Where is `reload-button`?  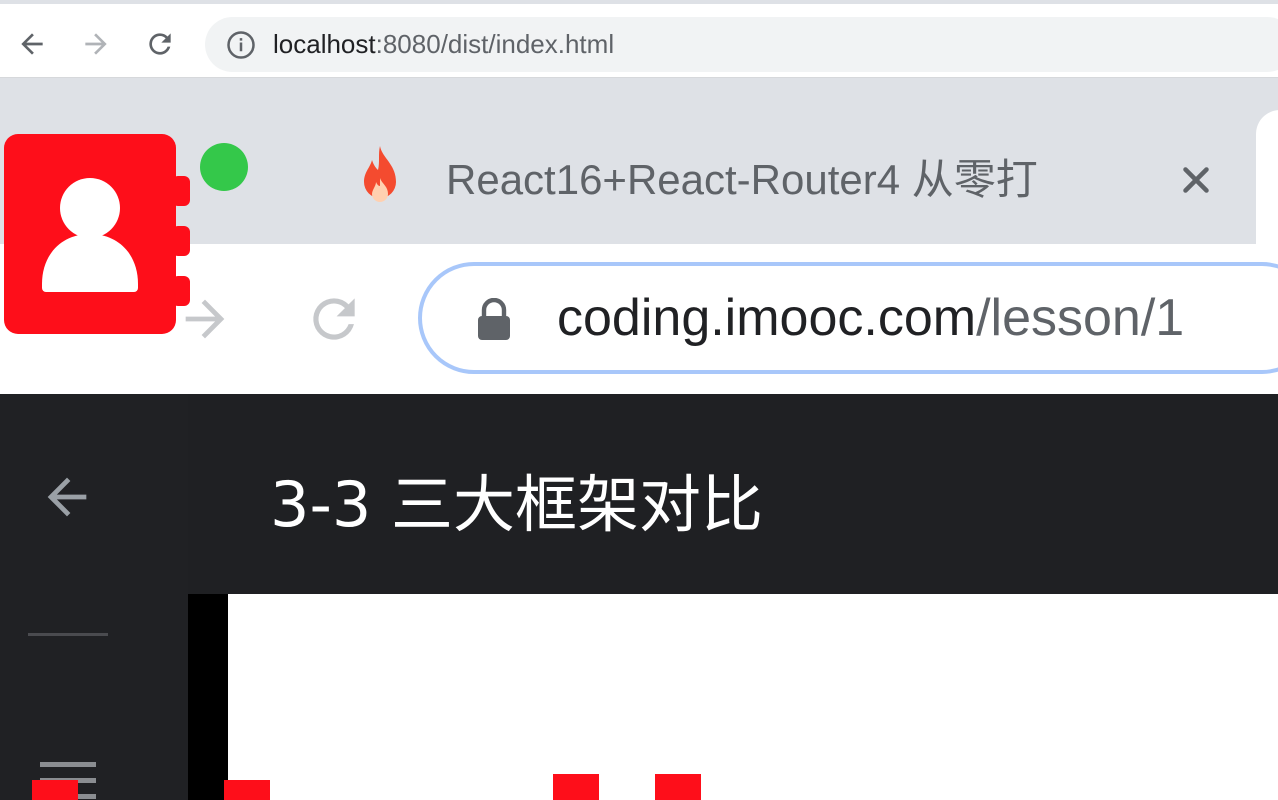
reload-button is located at coordinates (160, 44).